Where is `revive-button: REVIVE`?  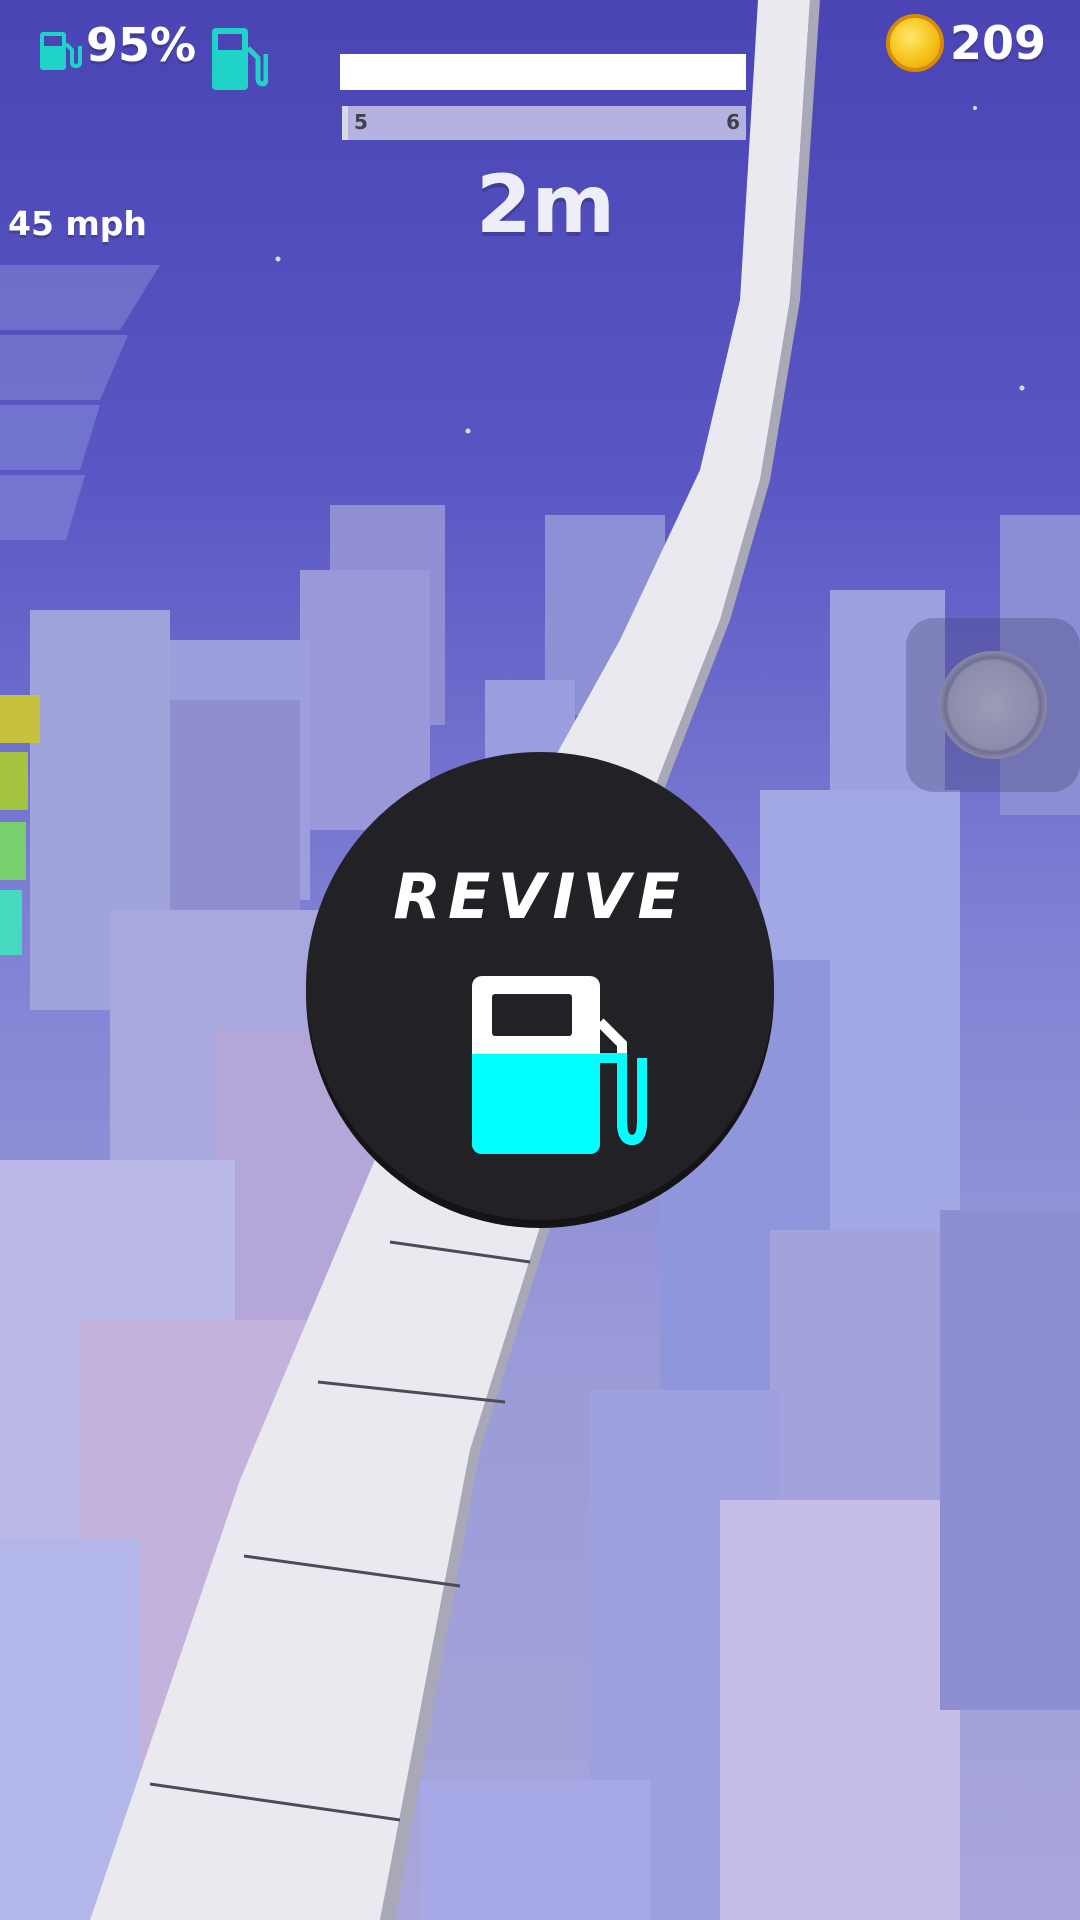 revive-button: REVIVE is located at coordinates (540, 986).